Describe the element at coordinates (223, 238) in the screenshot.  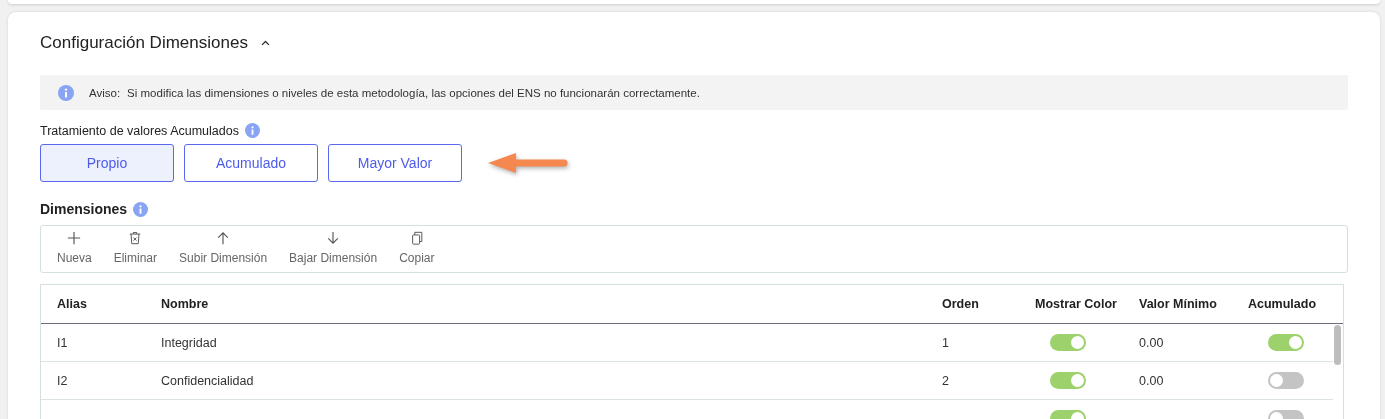
I see `arrow-up-icon` at that location.